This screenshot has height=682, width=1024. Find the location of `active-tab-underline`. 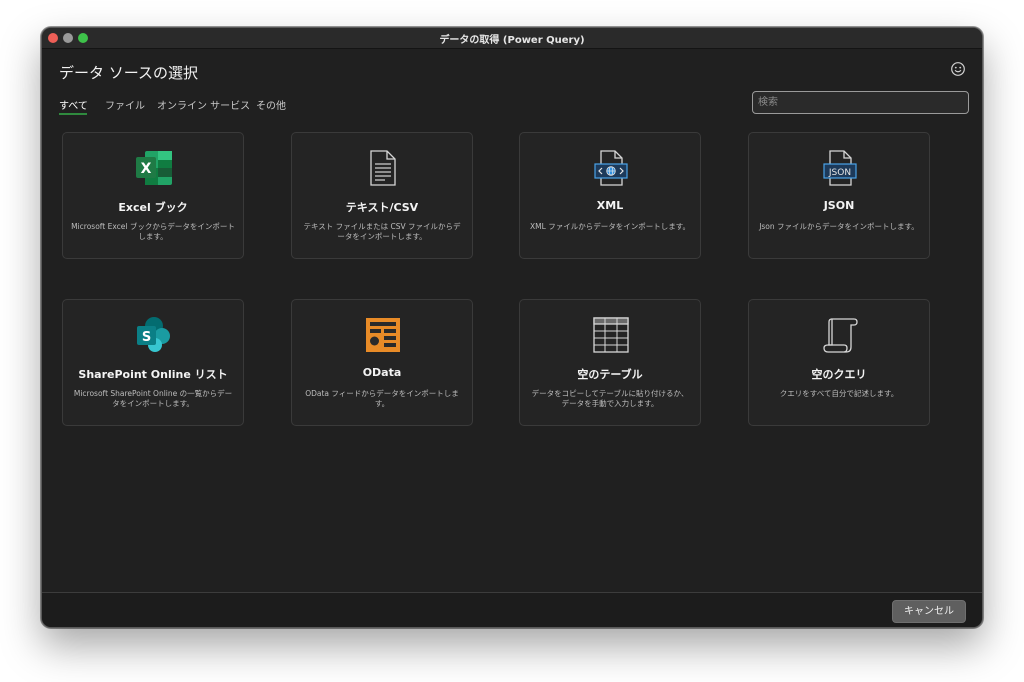

active-tab-underline is located at coordinates (73, 114).